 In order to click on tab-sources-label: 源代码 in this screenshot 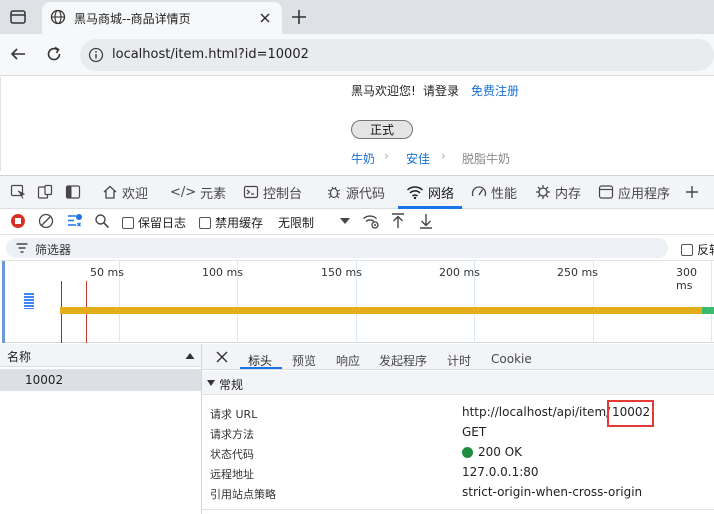, I will do `click(366, 194)`.